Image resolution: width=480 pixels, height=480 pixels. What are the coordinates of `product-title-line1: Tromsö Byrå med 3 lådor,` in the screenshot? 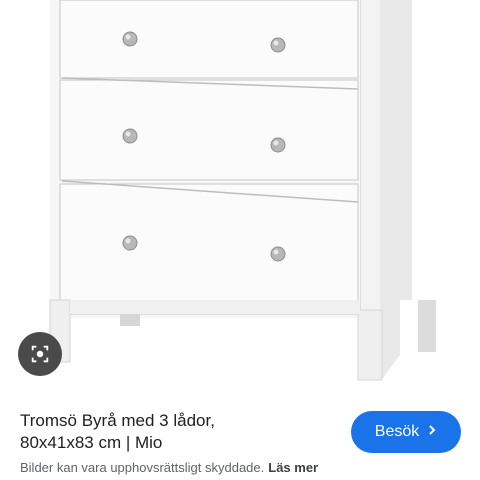 It's located at (117, 420).